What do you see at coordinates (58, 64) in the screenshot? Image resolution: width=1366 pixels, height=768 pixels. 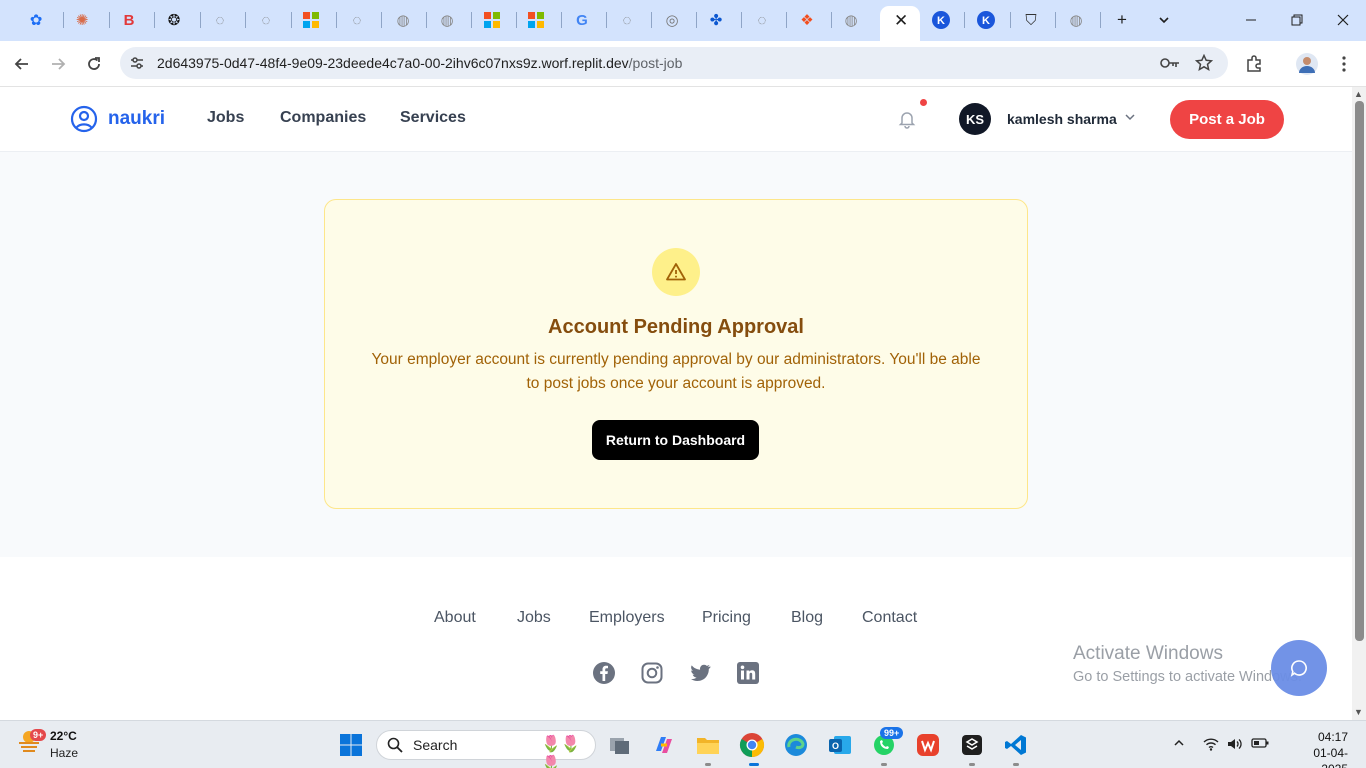 I see `forward-icon` at bounding box center [58, 64].